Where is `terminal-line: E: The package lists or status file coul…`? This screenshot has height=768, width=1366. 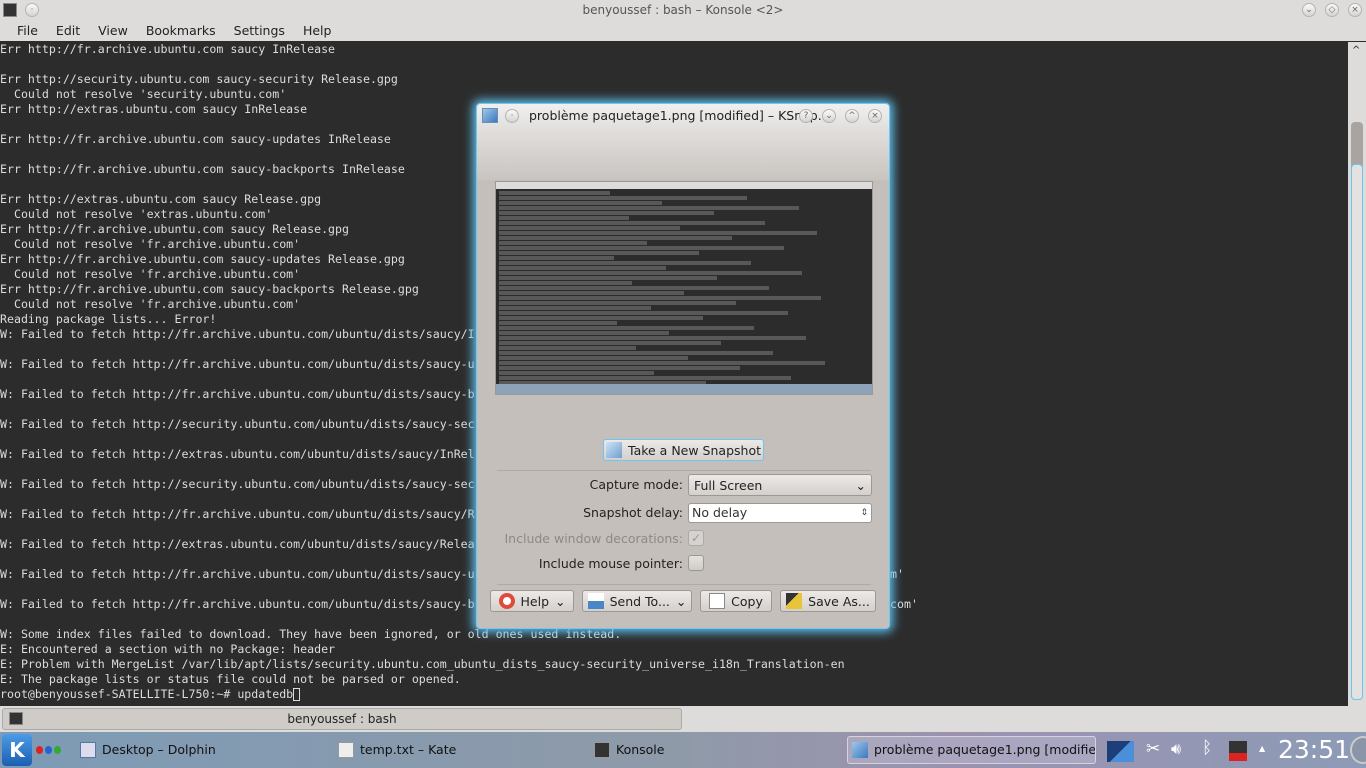 terminal-line: E: The package lists or status file coul… is located at coordinates (230, 679).